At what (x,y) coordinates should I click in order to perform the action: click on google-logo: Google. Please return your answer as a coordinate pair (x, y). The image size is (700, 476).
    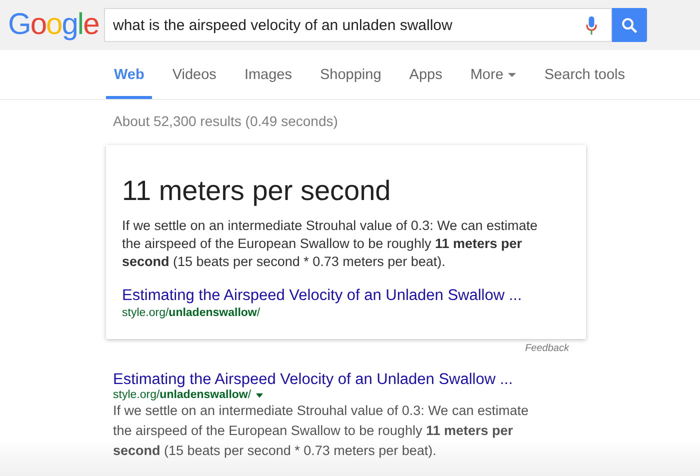
    Looking at the image, I should click on (53, 25).